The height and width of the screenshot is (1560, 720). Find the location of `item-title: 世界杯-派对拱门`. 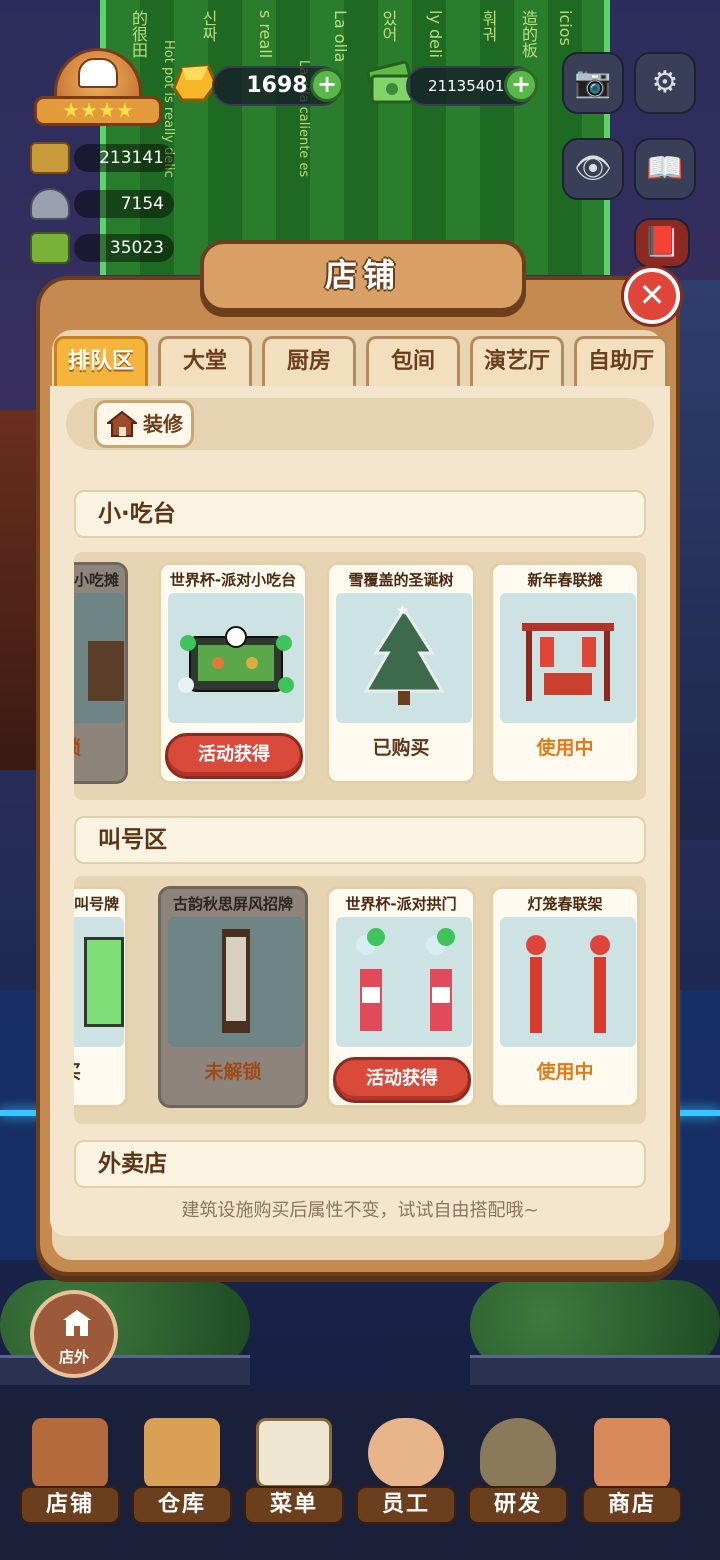

item-title: 世界杯-派对拱门 is located at coordinates (401, 904).